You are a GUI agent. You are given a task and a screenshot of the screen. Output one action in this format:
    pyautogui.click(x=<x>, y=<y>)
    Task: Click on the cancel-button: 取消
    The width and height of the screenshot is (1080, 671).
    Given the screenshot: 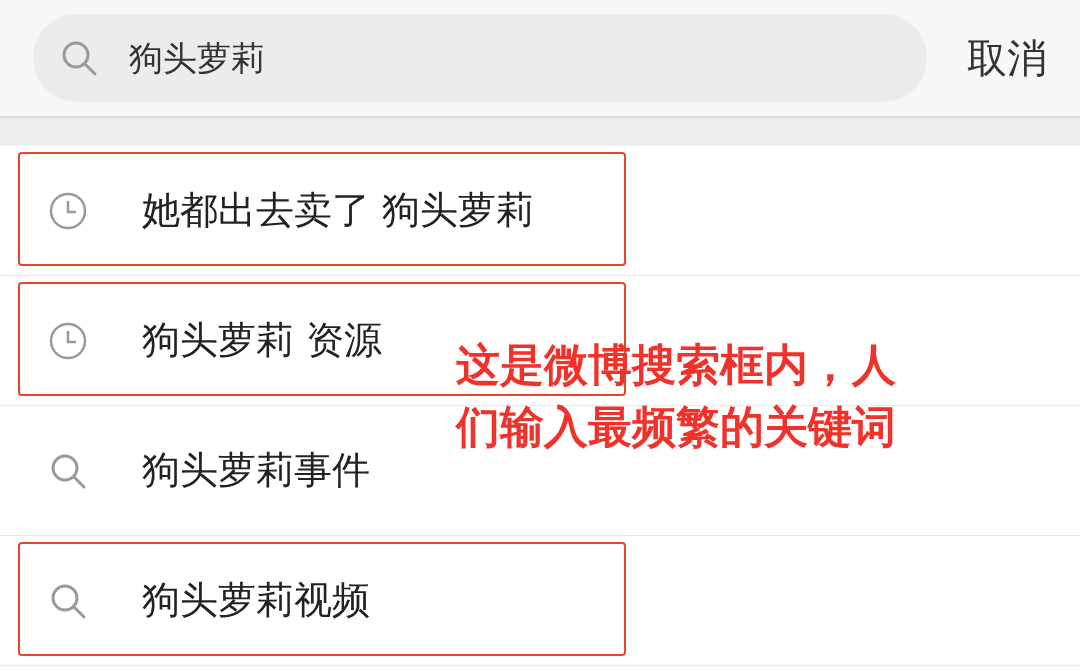 What is the action you would take?
    pyautogui.click(x=1007, y=58)
    